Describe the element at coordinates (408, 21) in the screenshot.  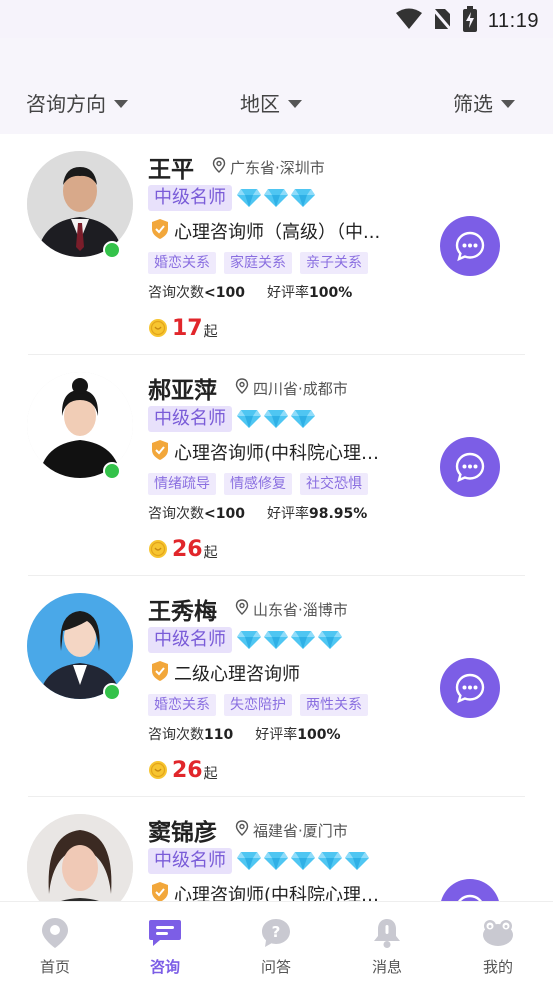
I see `wifi-icon` at that location.